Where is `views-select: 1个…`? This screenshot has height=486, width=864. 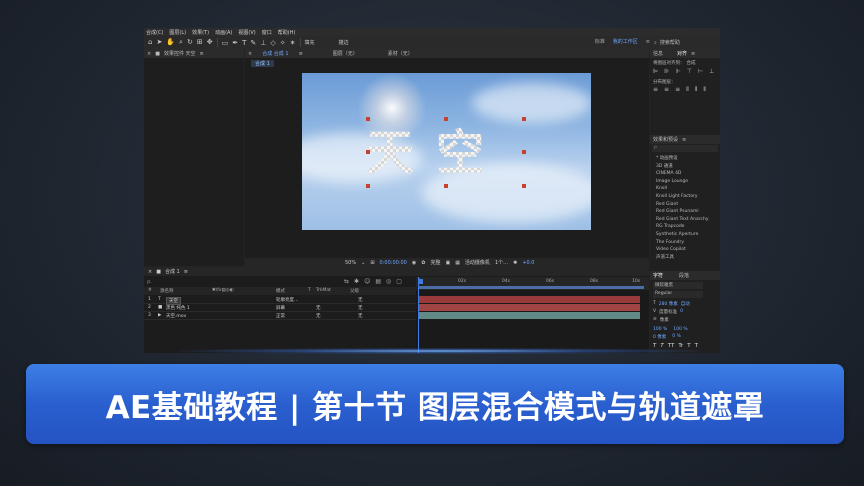
views-select: 1个… is located at coordinates (501, 262).